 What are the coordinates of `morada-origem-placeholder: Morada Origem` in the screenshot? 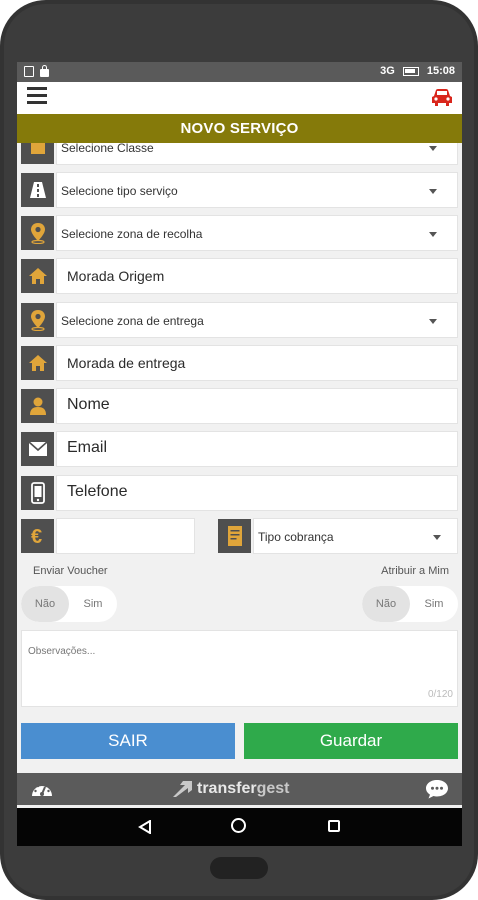 It's located at (116, 276).